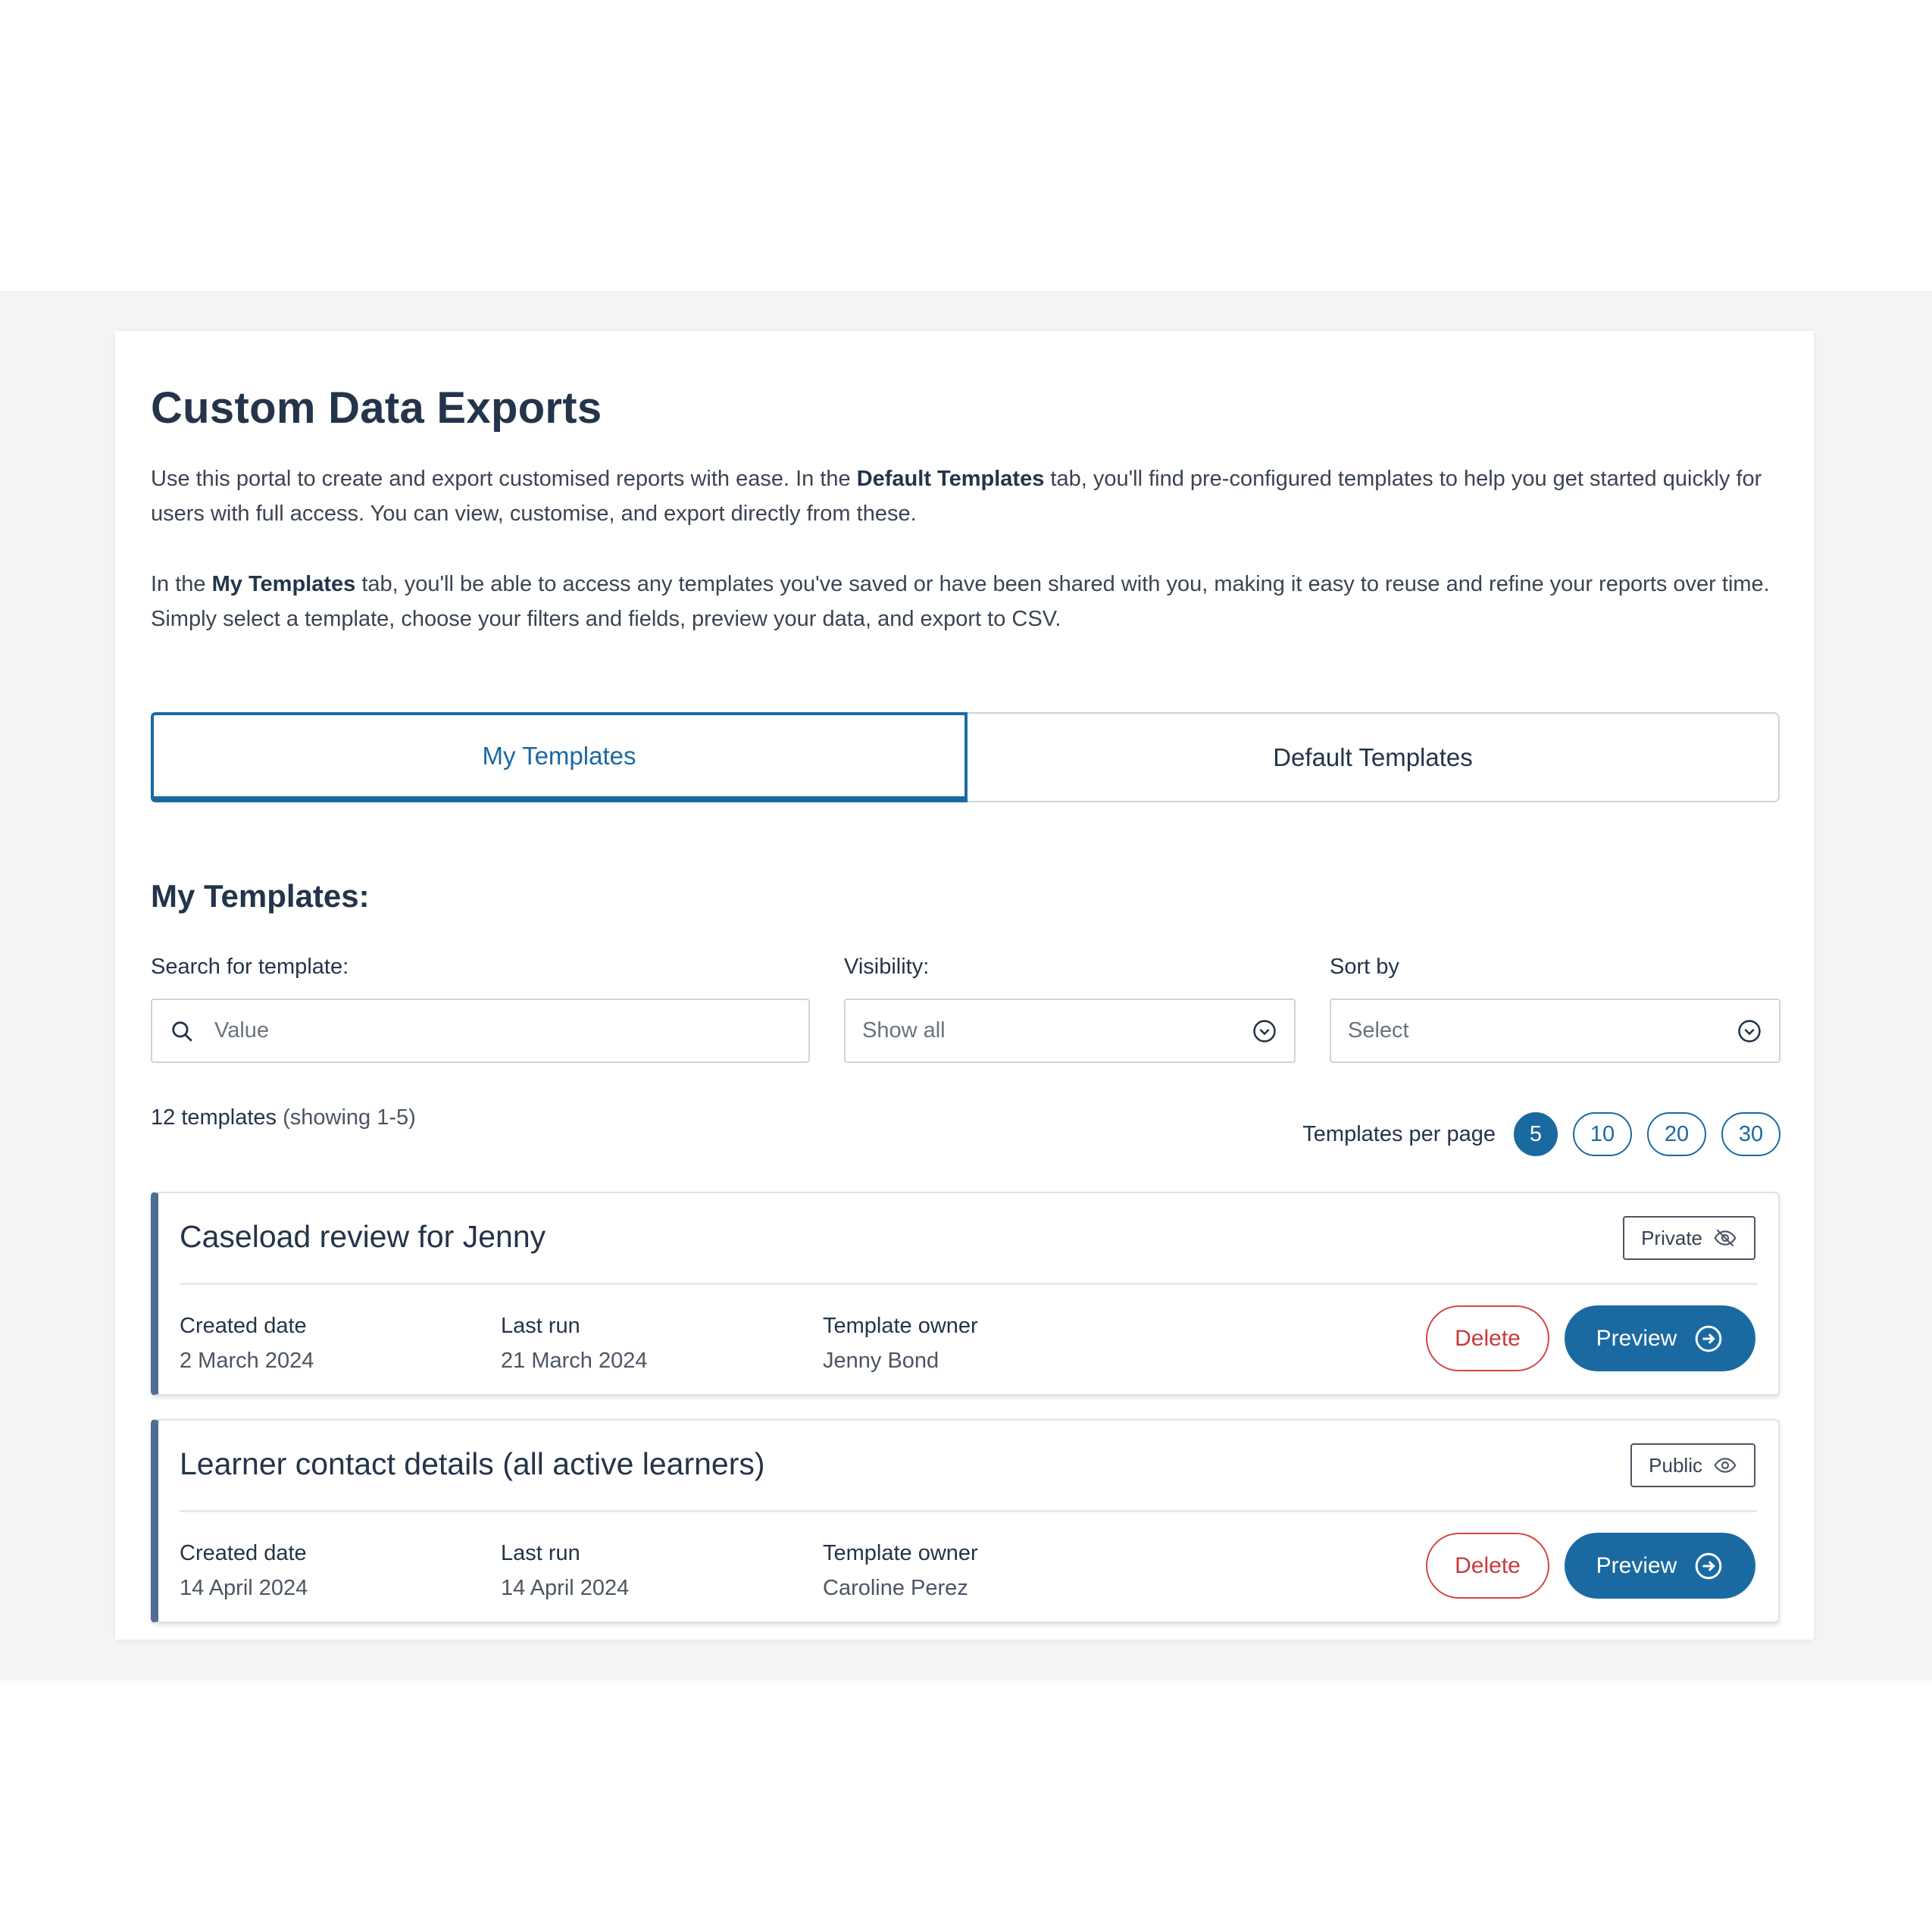 This screenshot has height=1932, width=1932. I want to click on search-input: Value, so click(480, 1031).